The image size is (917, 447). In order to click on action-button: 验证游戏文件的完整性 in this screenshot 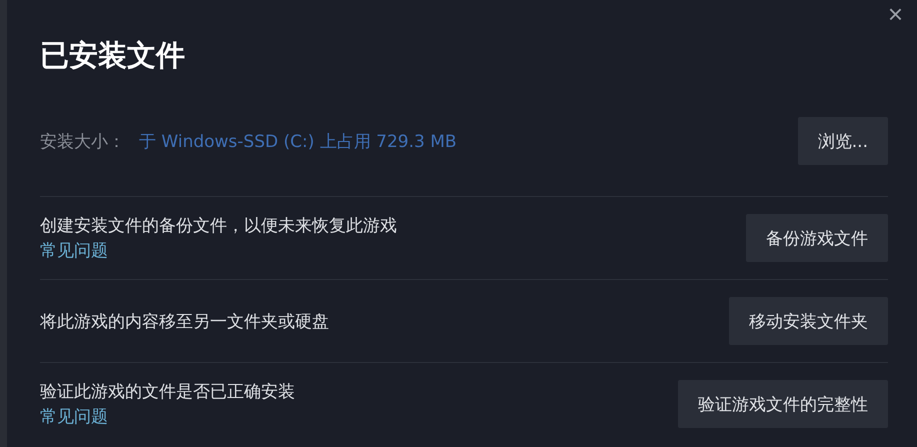, I will do `click(783, 404)`.